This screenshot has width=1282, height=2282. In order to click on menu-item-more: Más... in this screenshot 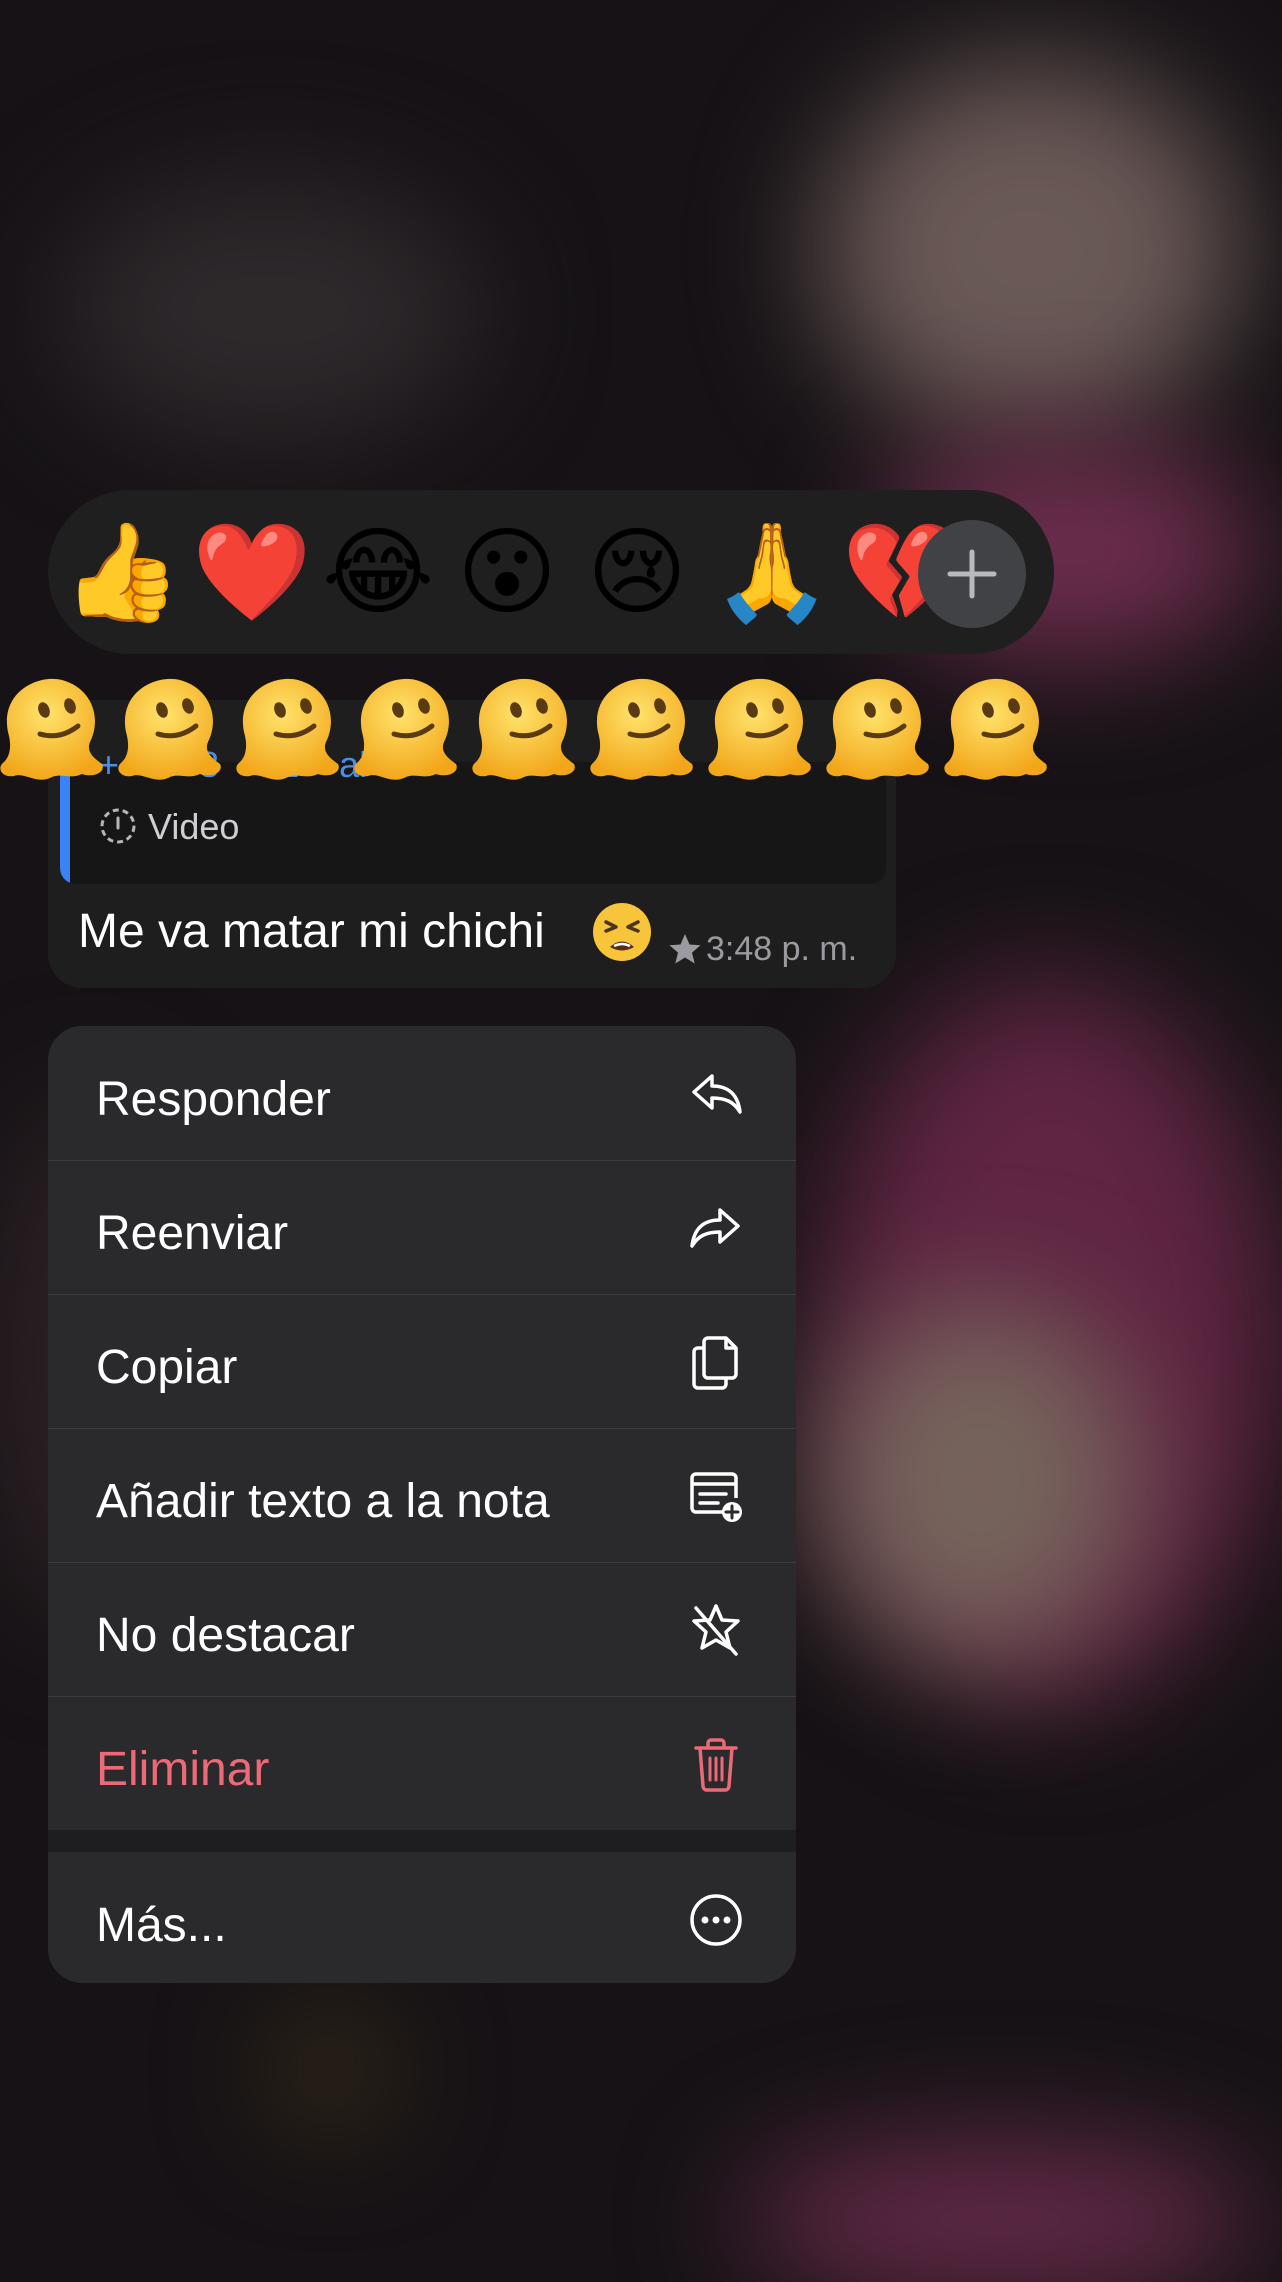, I will do `click(422, 1917)`.